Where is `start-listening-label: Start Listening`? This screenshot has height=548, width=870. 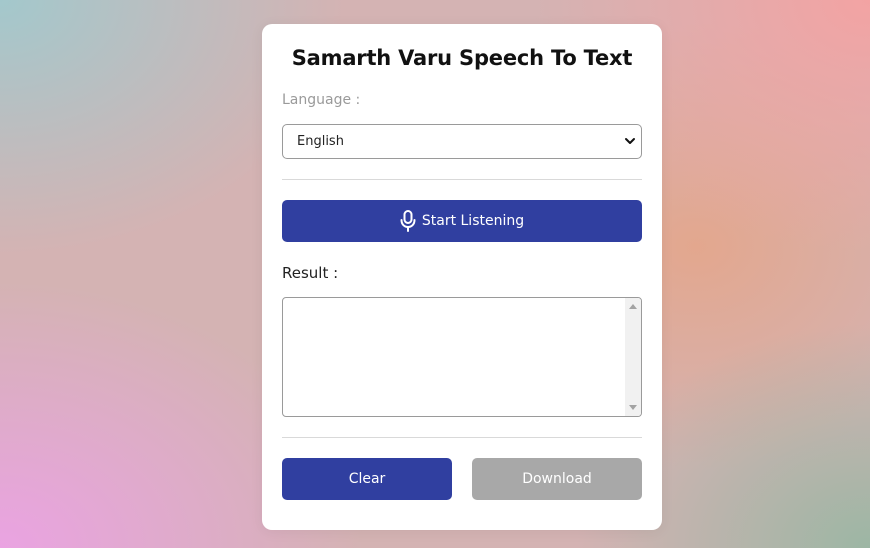 start-listening-label: Start Listening is located at coordinates (473, 221).